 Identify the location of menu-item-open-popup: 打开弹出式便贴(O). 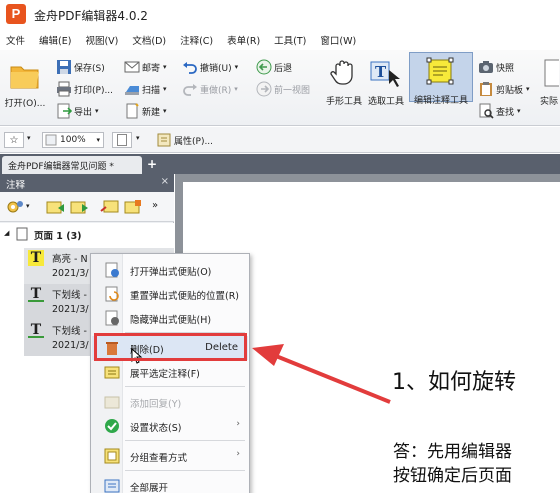
(170, 270).